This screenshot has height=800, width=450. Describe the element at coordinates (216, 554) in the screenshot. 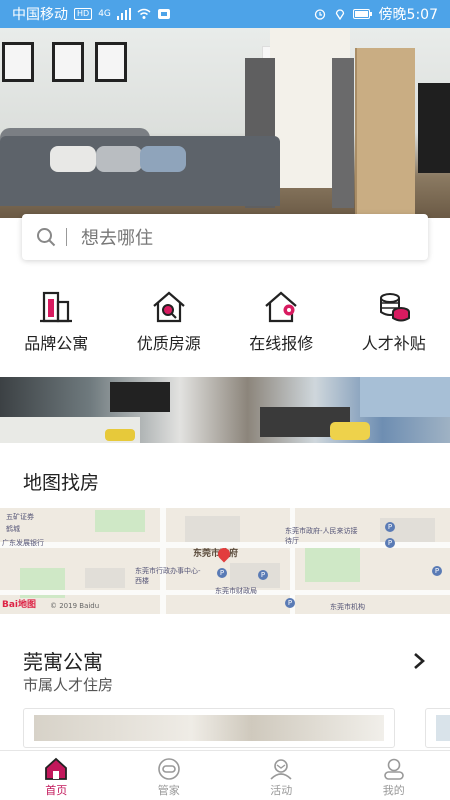

I see `map-place-label: 东莞市政府` at that location.